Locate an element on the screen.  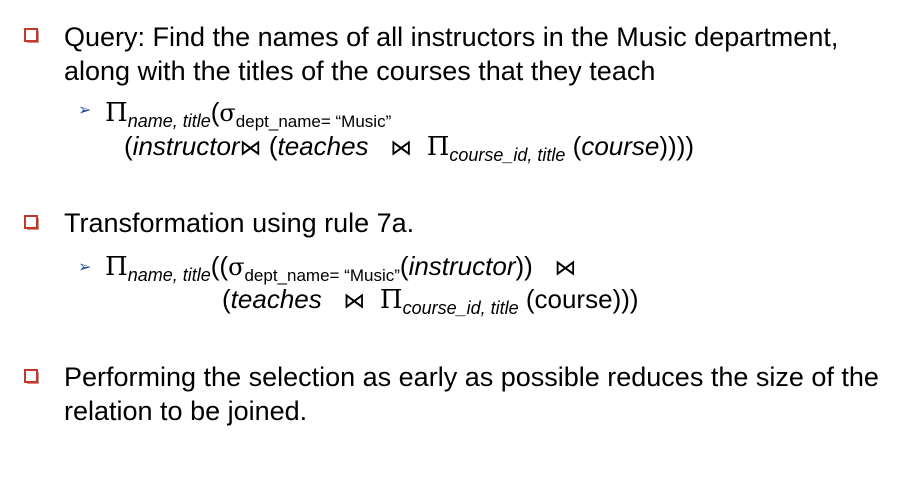
open-parens: (( is located at coordinates (219, 266).